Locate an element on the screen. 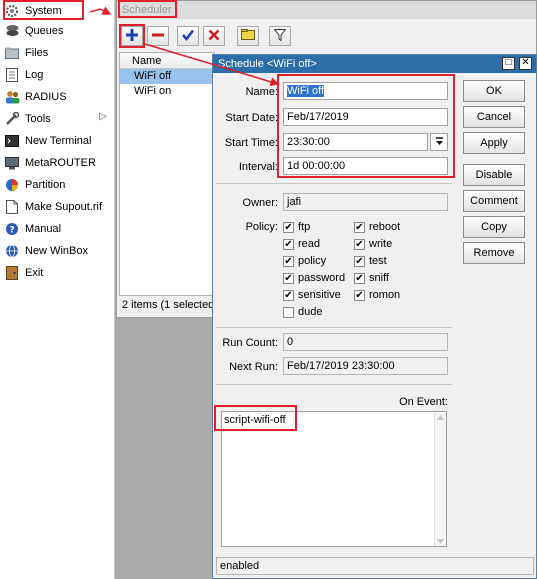 The height and width of the screenshot is (579, 537). run-count-field: 0 is located at coordinates (365, 342).